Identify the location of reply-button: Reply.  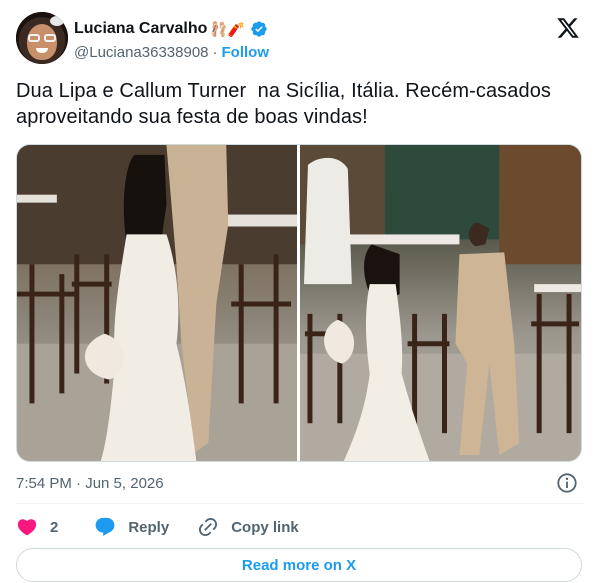
(131, 527).